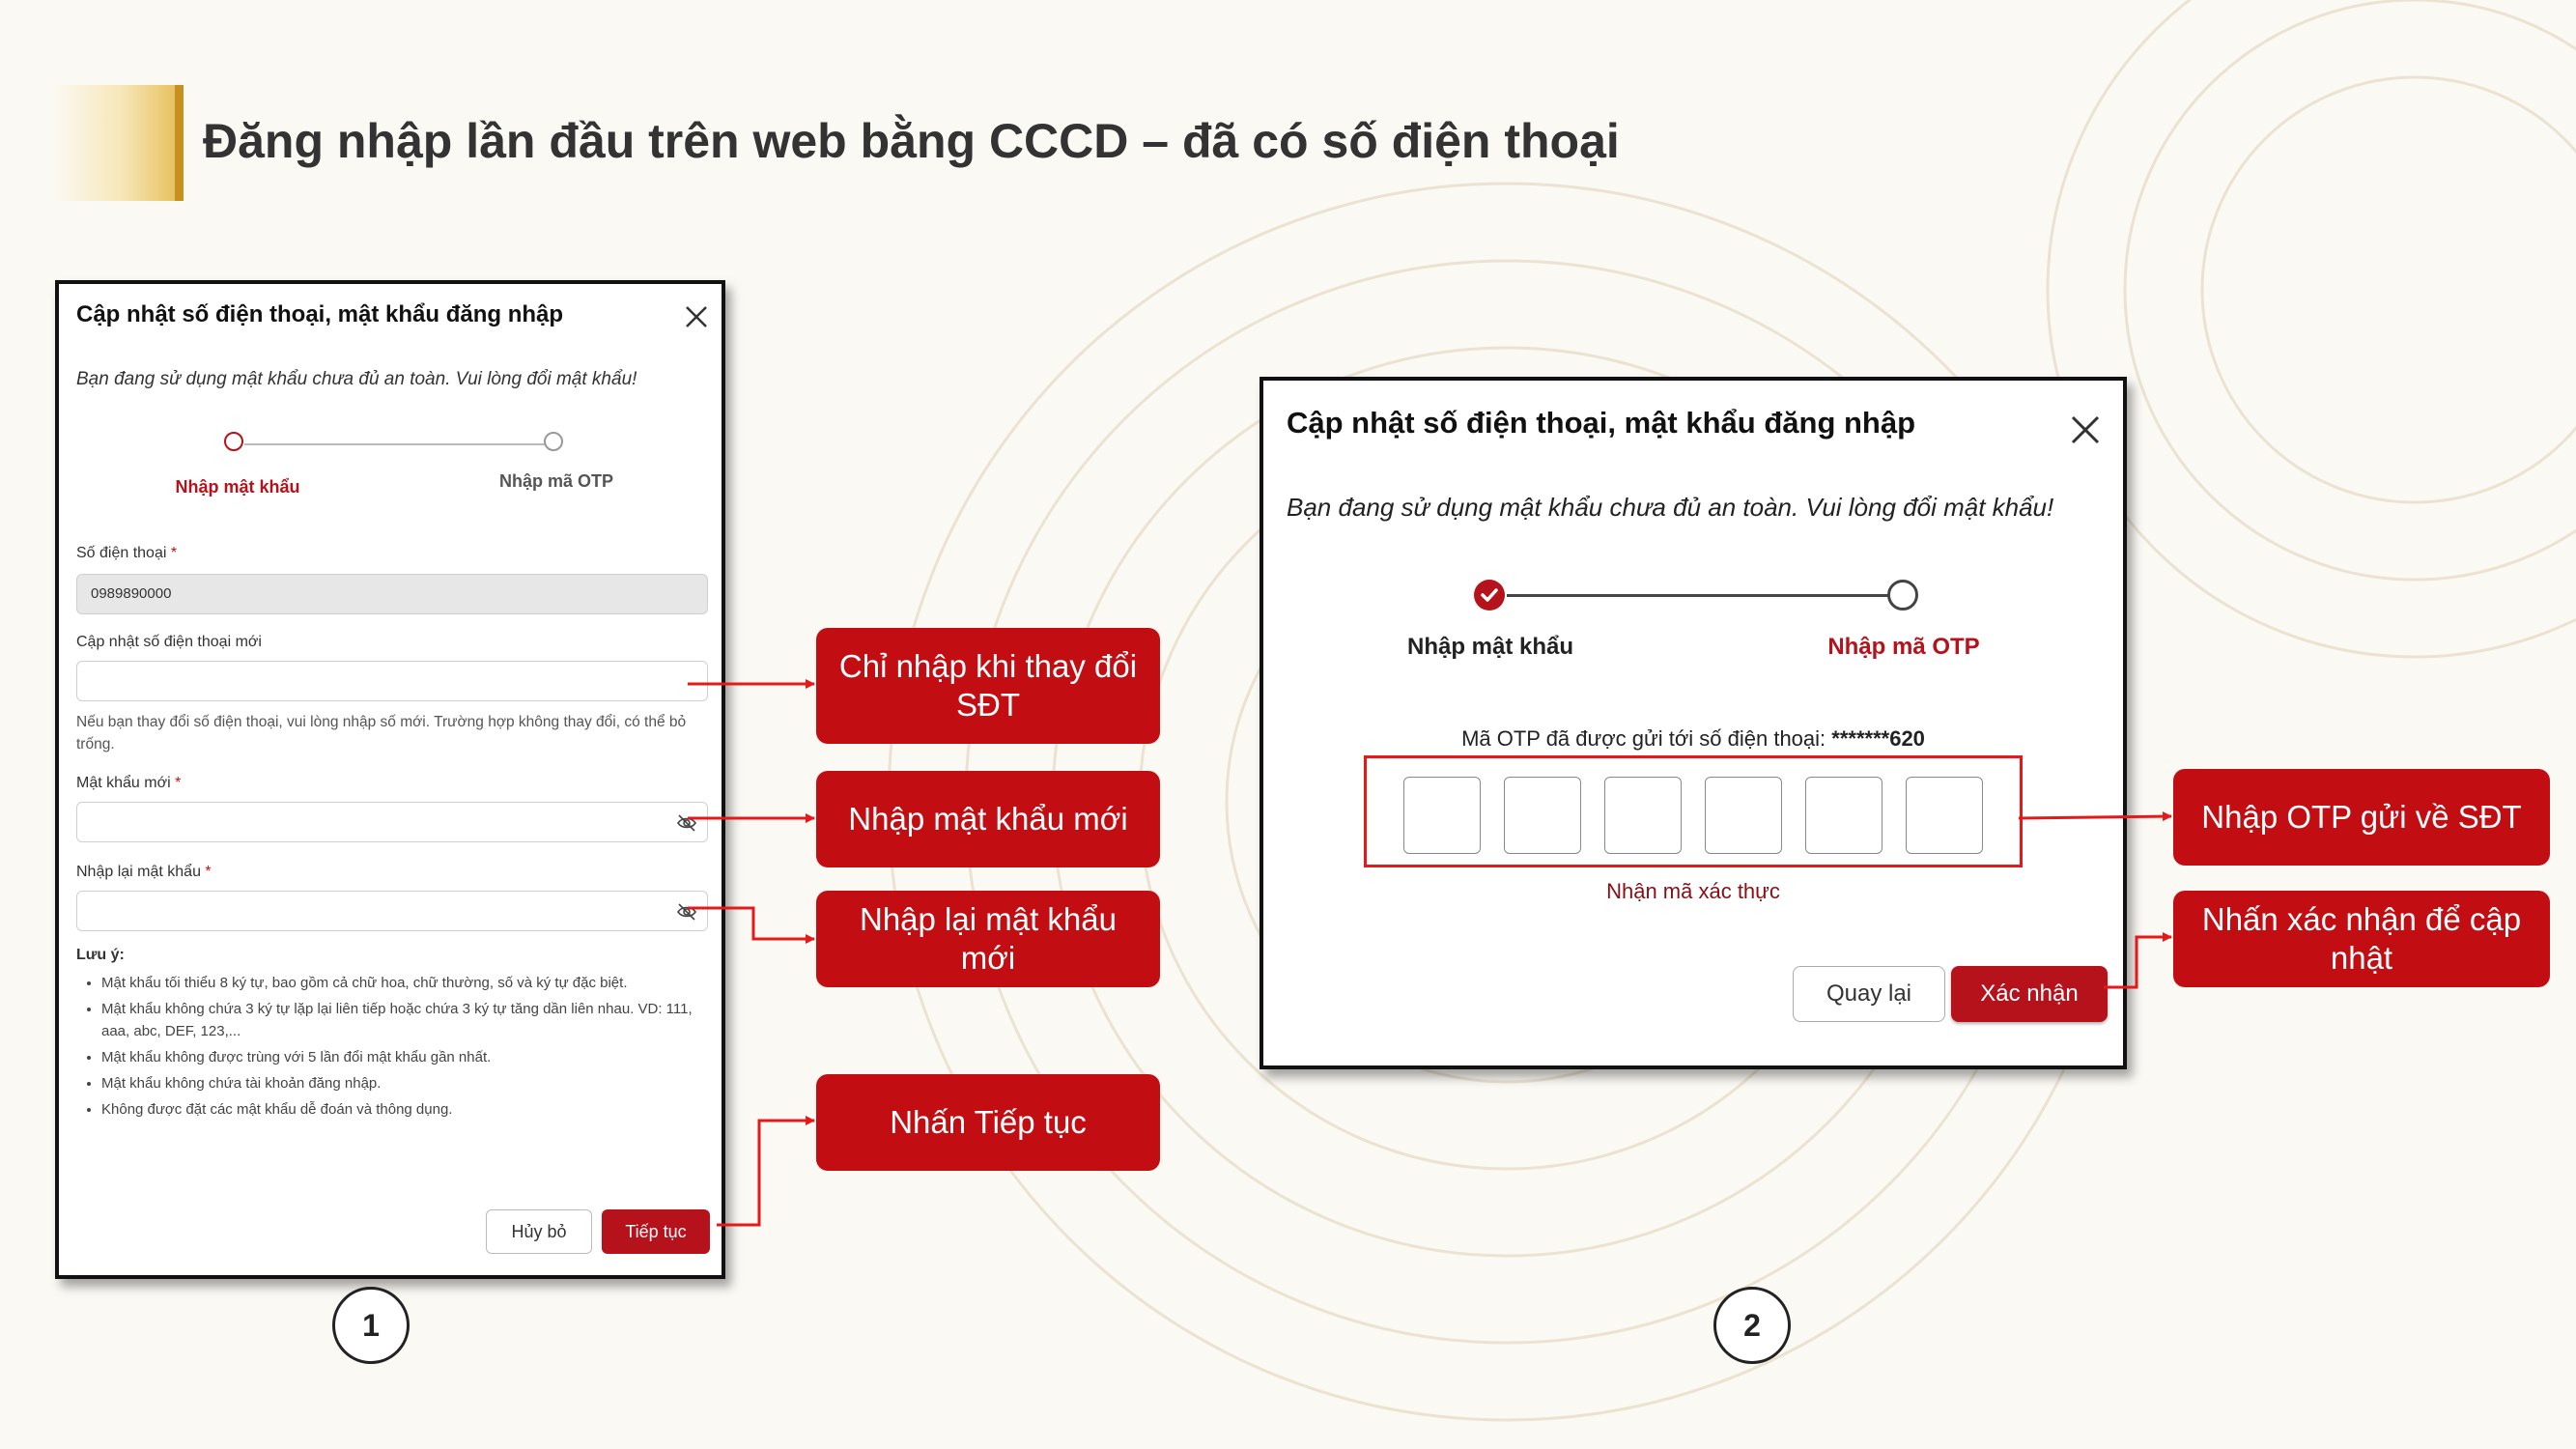  What do you see at coordinates (988, 819) in the screenshot?
I see `callout-new-password: Nhập mật khẩu mới` at bounding box center [988, 819].